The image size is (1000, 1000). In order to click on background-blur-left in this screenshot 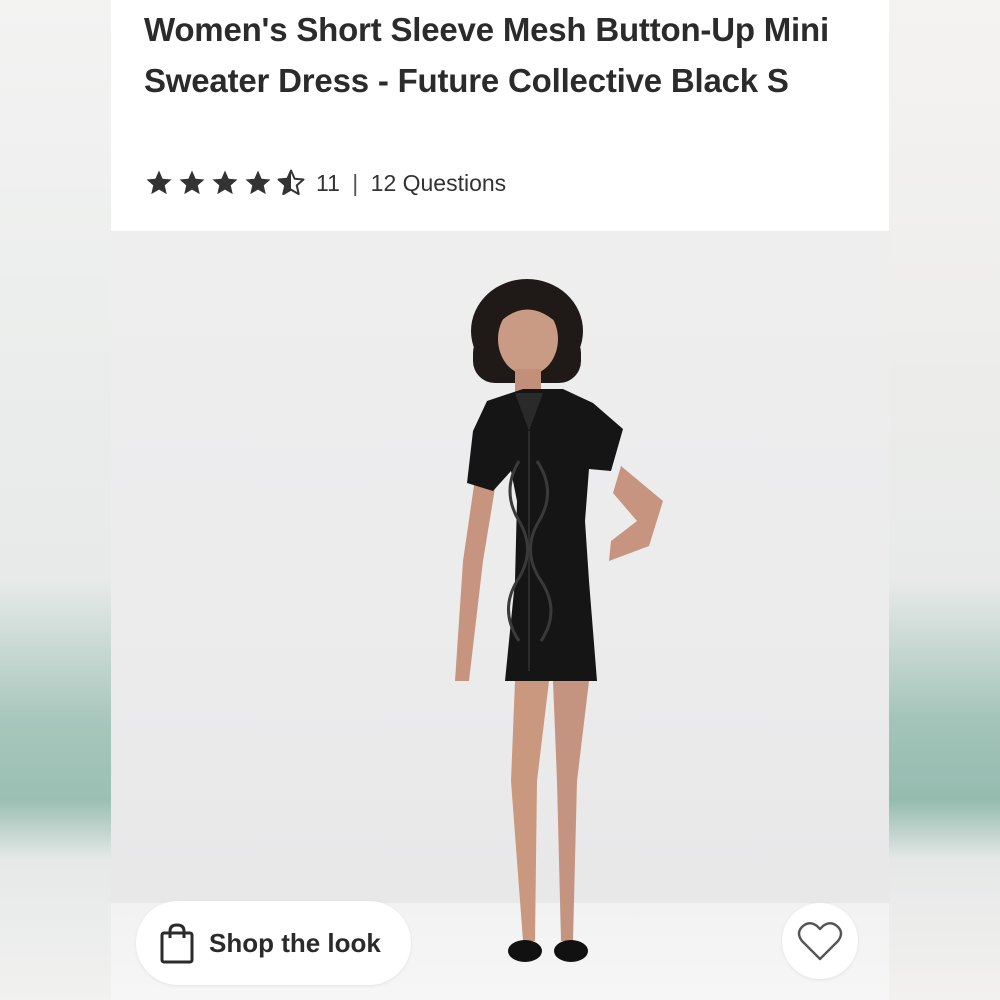, I will do `click(55, 500)`.